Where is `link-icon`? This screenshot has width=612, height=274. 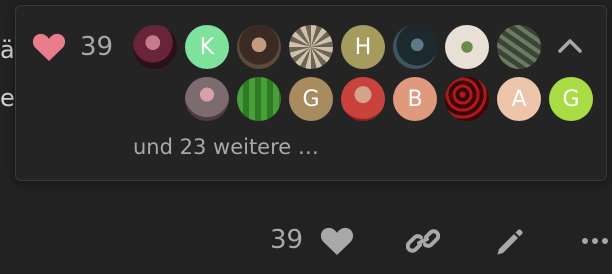
link-icon is located at coordinates (423, 241).